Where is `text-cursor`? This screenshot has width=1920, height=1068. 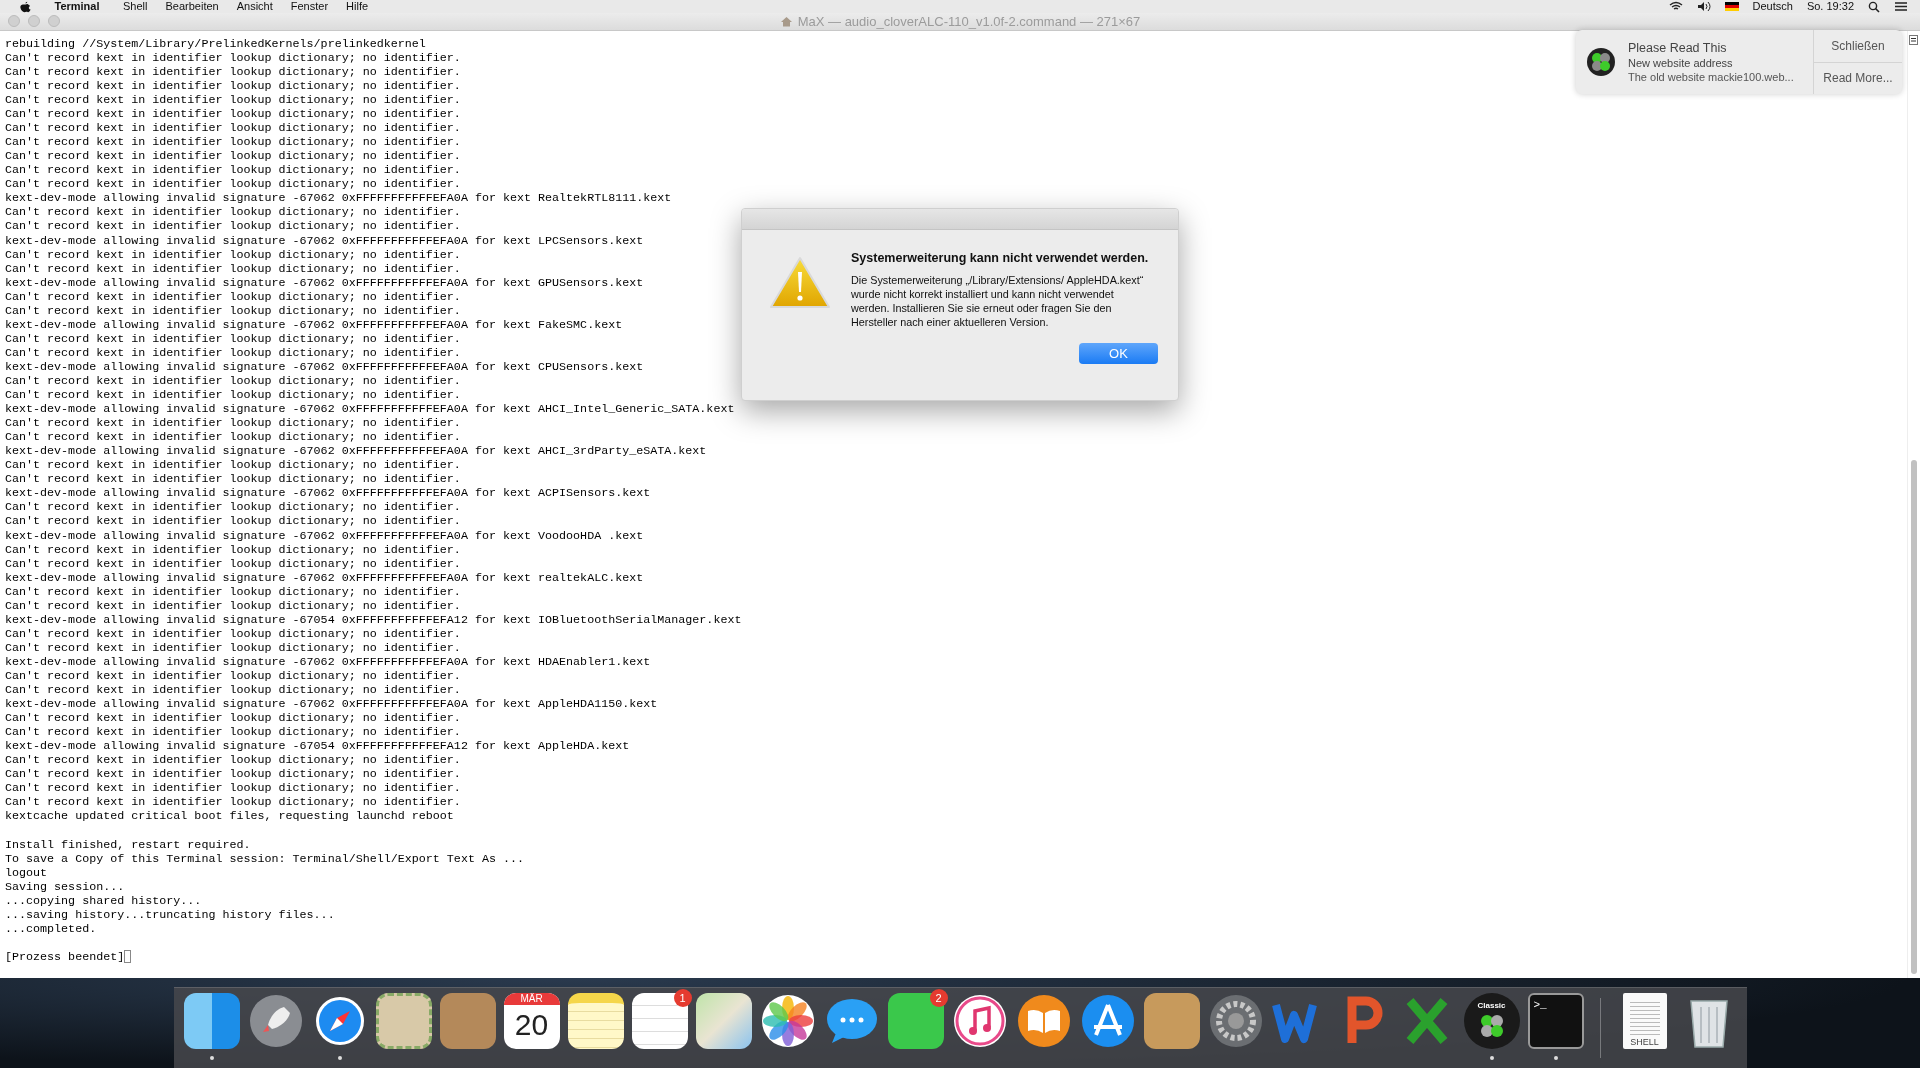 text-cursor is located at coordinates (128, 957).